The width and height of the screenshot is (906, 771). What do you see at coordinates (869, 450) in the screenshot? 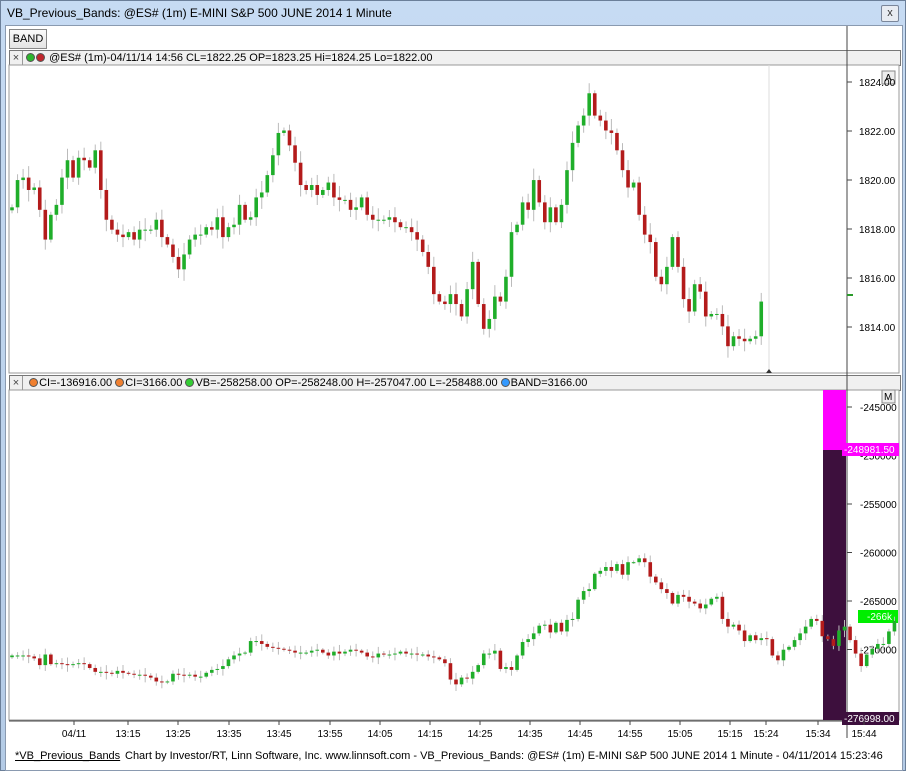
I see `band-top-badge-label: -248981.50` at bounding box center [869, 450].